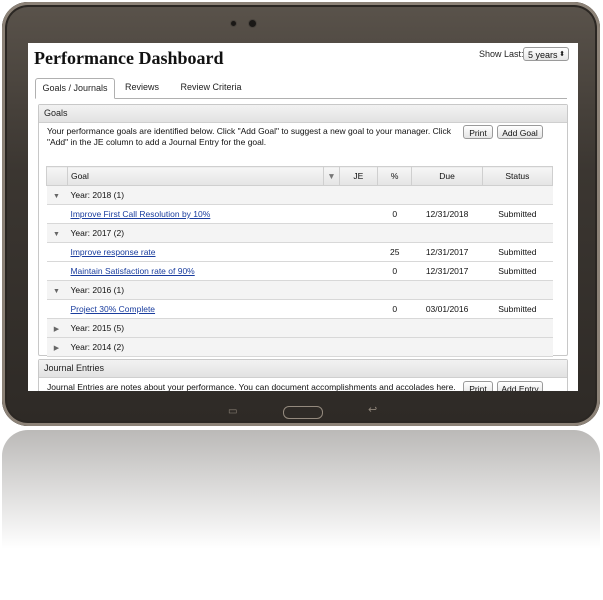 This screenshot has height=600, width=603. What do you see at coordinates (447, 309) in the screenshot?
I see `due-cell: 03/01/2016` at bounding box center [447, 309].